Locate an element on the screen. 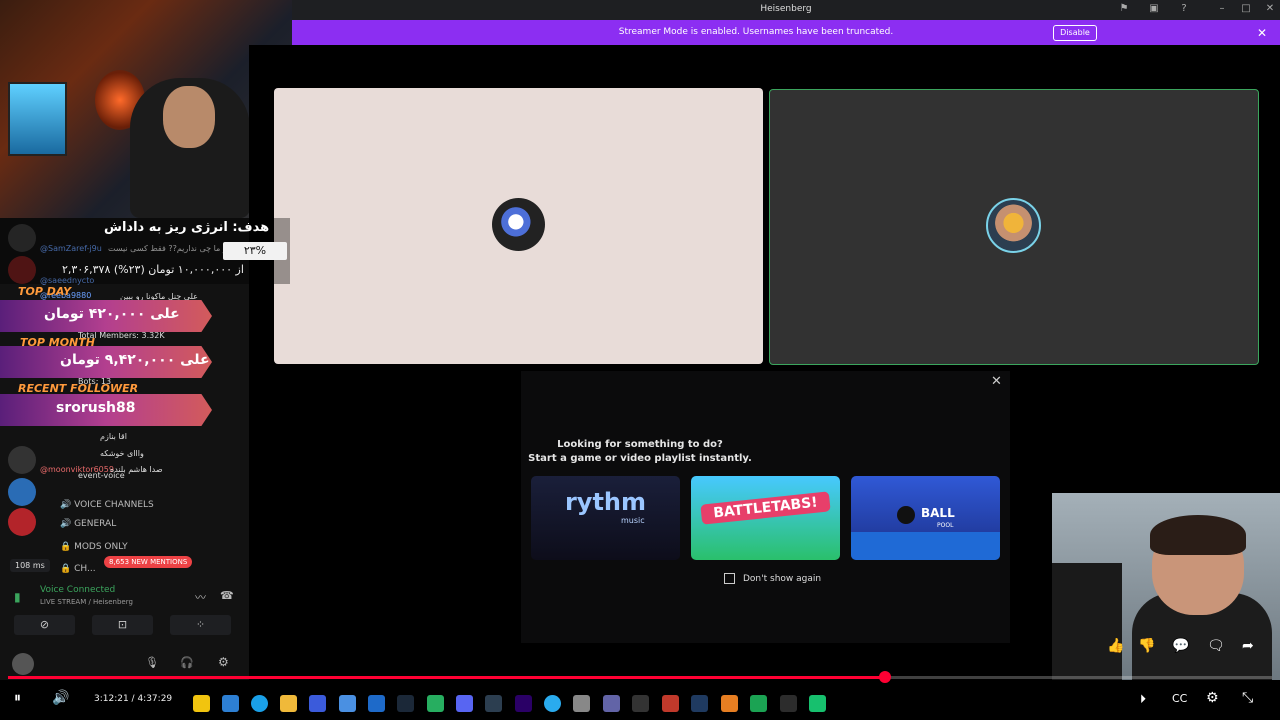 The height and width of the screenshot is (720, 1280). popup-close-icon: ✕ is located at coordinates (996, 381).